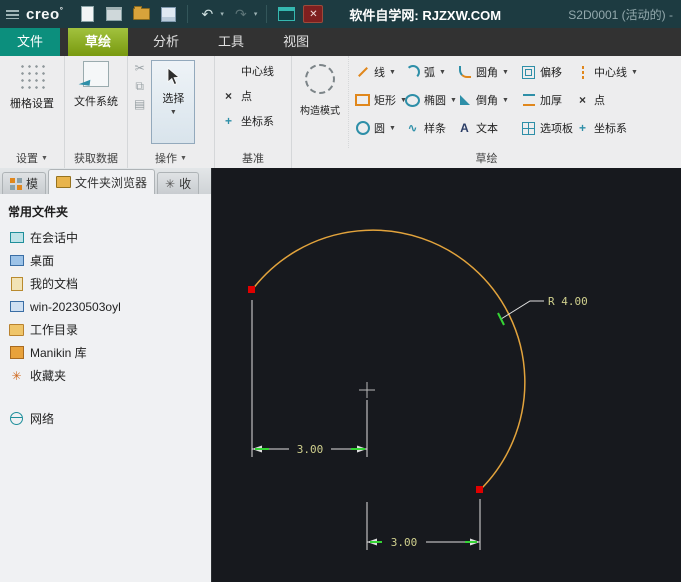  I want to click on arc-endpoint-bottom-right, so click(479, 489).